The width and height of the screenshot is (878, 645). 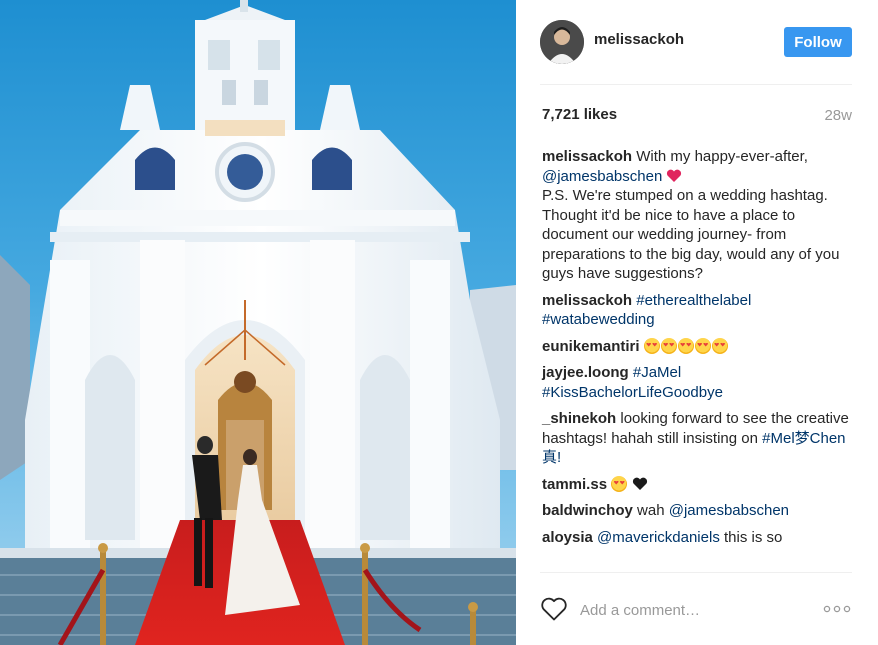 I want to click on more-options-icon, so click(x=837, y=609).